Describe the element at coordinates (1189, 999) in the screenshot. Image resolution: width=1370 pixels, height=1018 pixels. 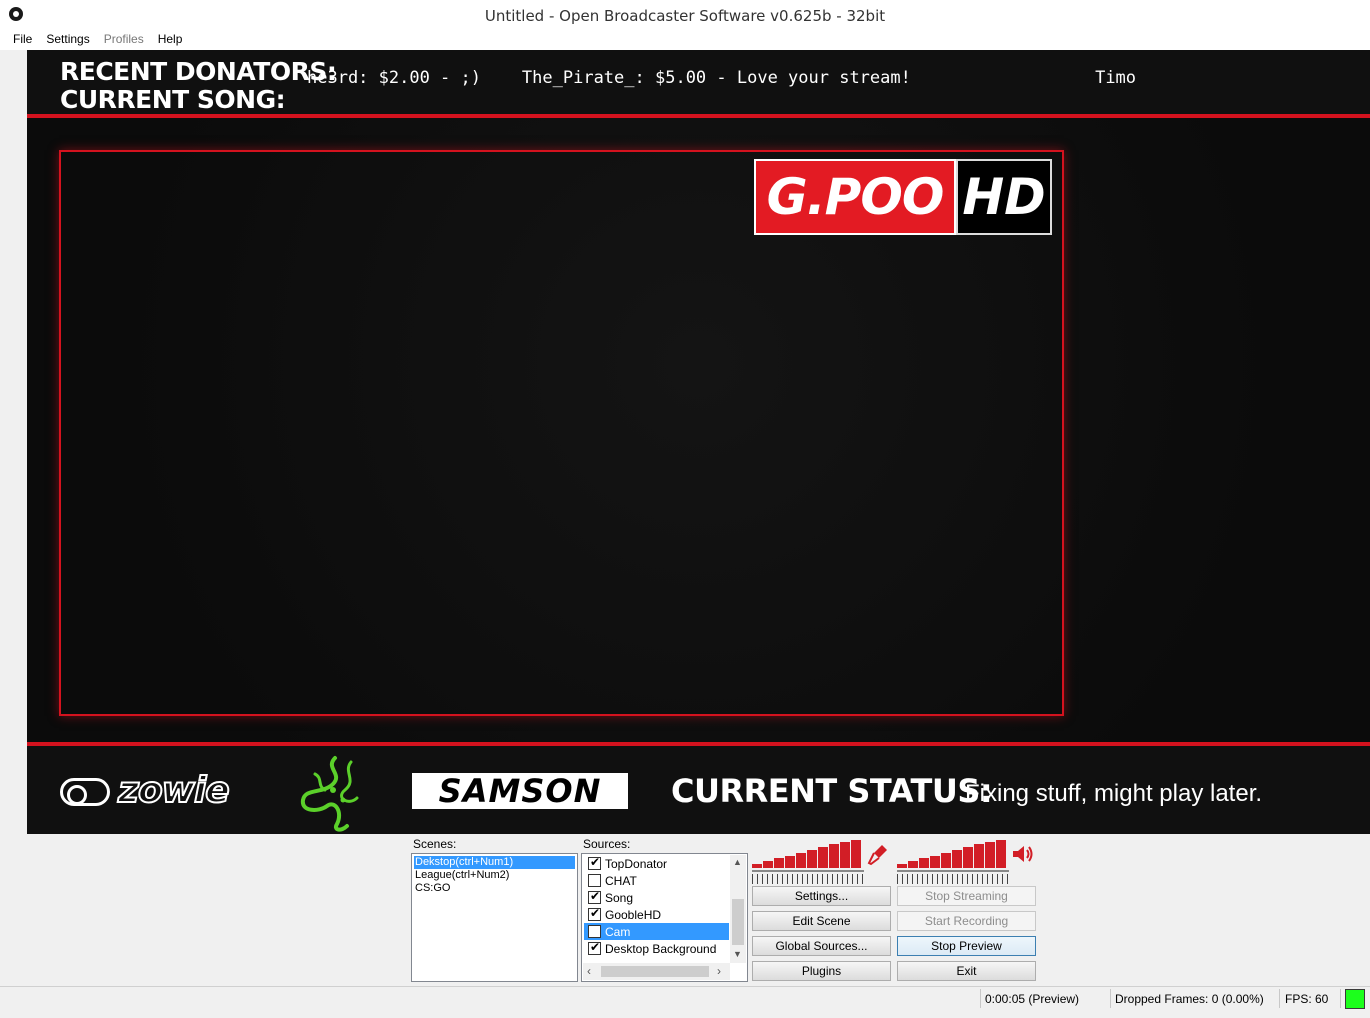
I see `dropped-frames: Dropped Frames: 0 (0.00%)` at that location.